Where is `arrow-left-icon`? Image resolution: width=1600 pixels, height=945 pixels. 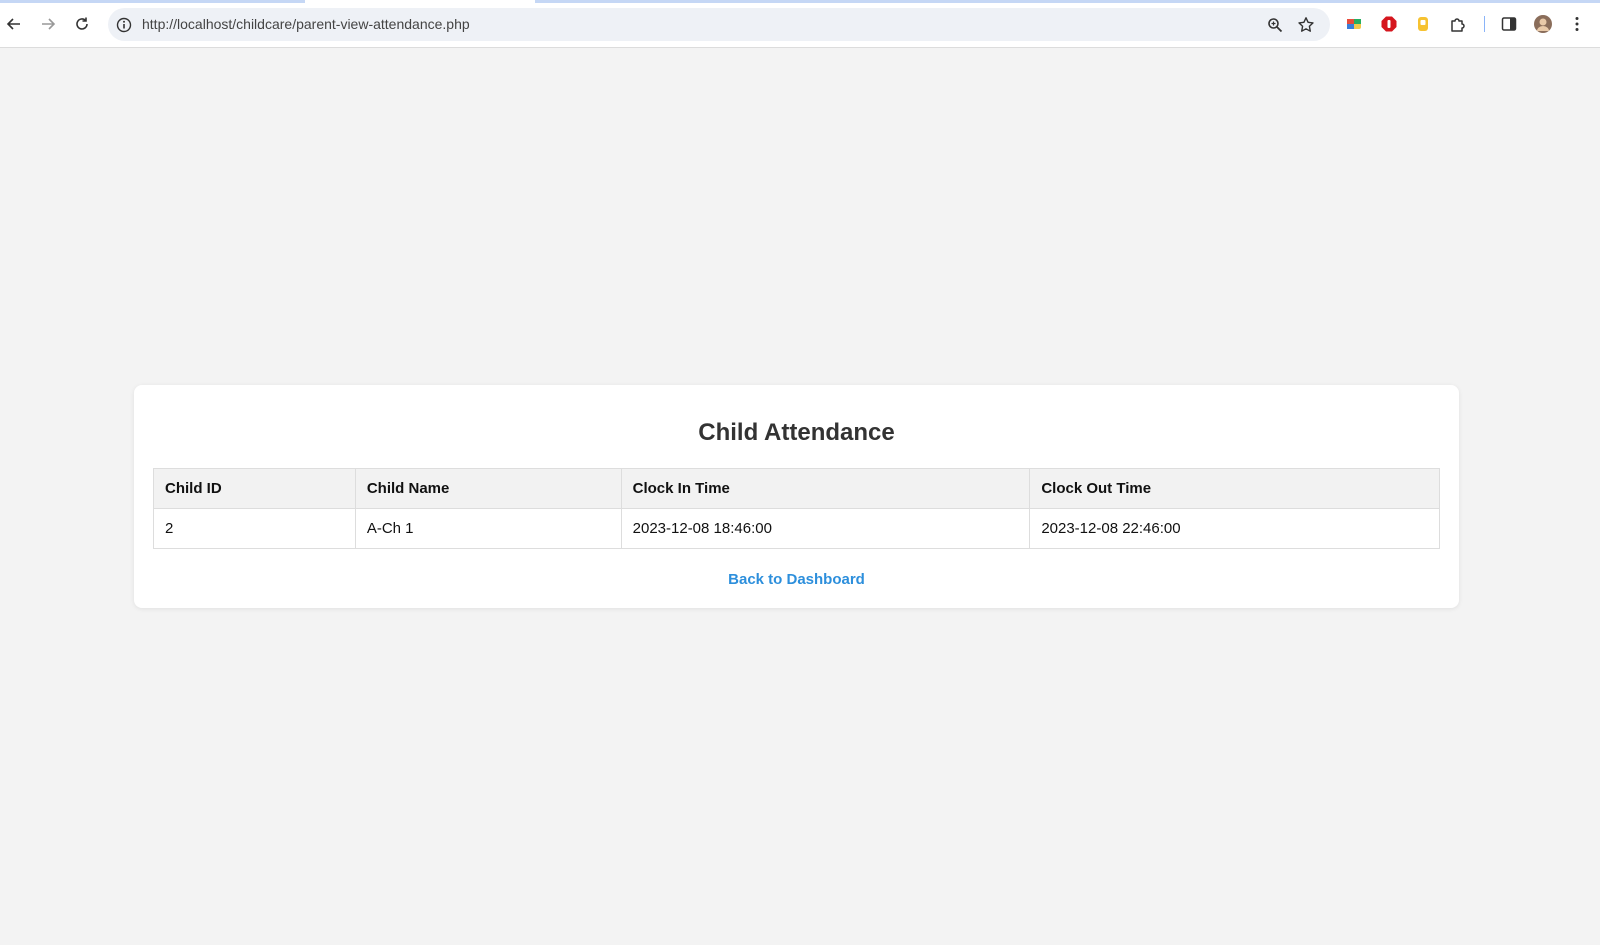
arrow-left-icon is located at coordinates (13, 24).